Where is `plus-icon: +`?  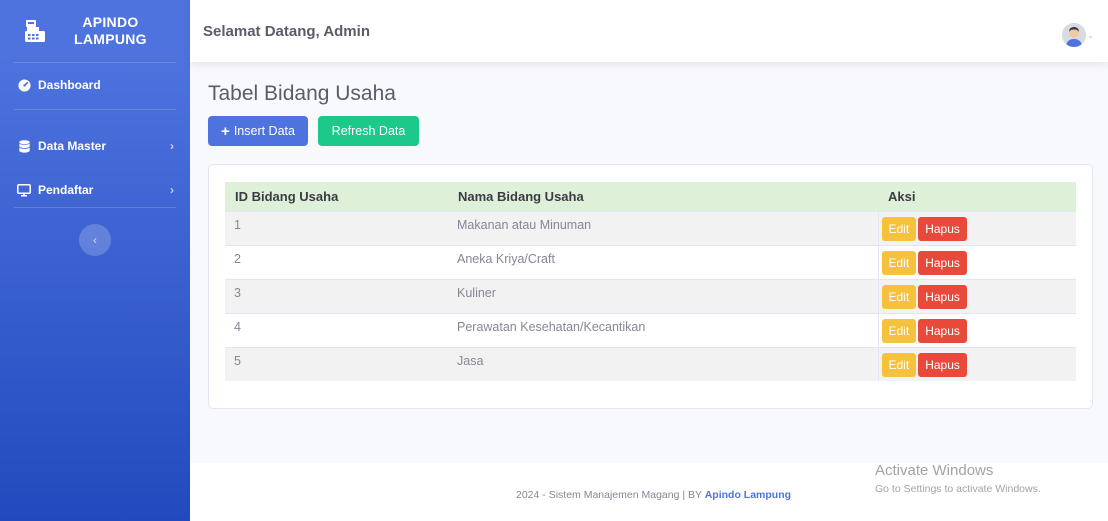
plus-icon: + is located at coordinates (225, 131).